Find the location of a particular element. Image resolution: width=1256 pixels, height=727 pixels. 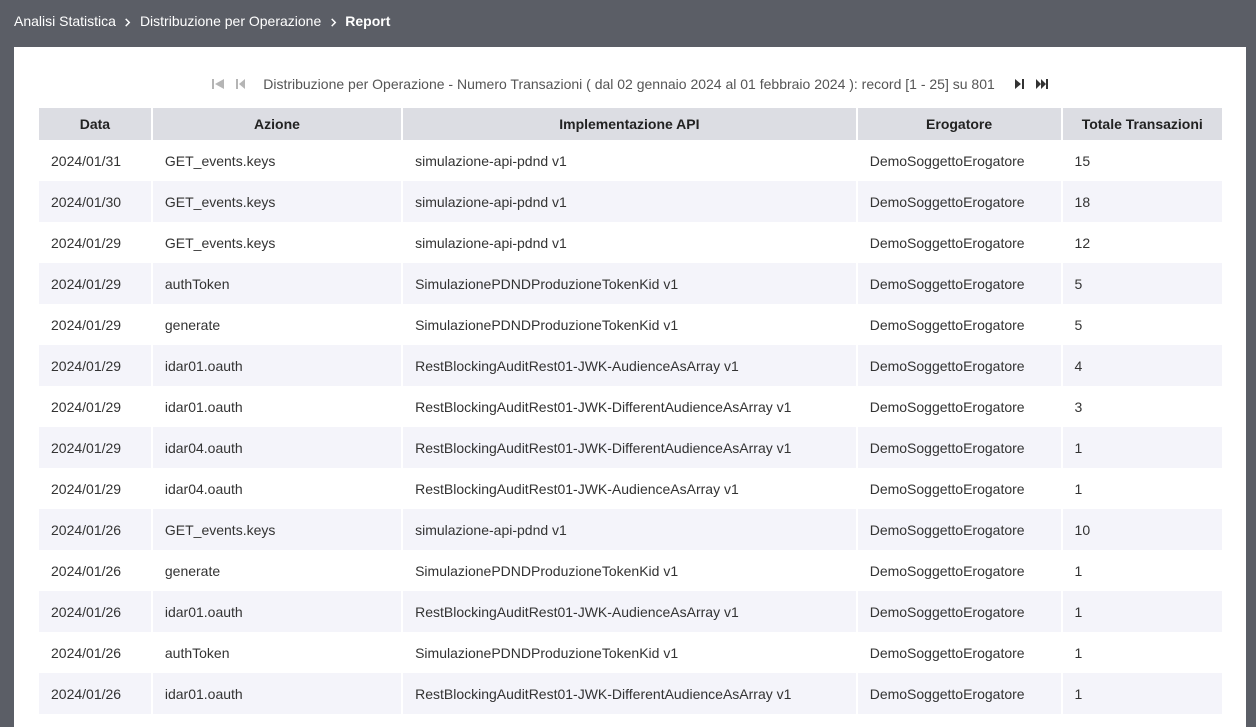

cell-totale-transazioni: 10 is located at coordinates (1142, 529).